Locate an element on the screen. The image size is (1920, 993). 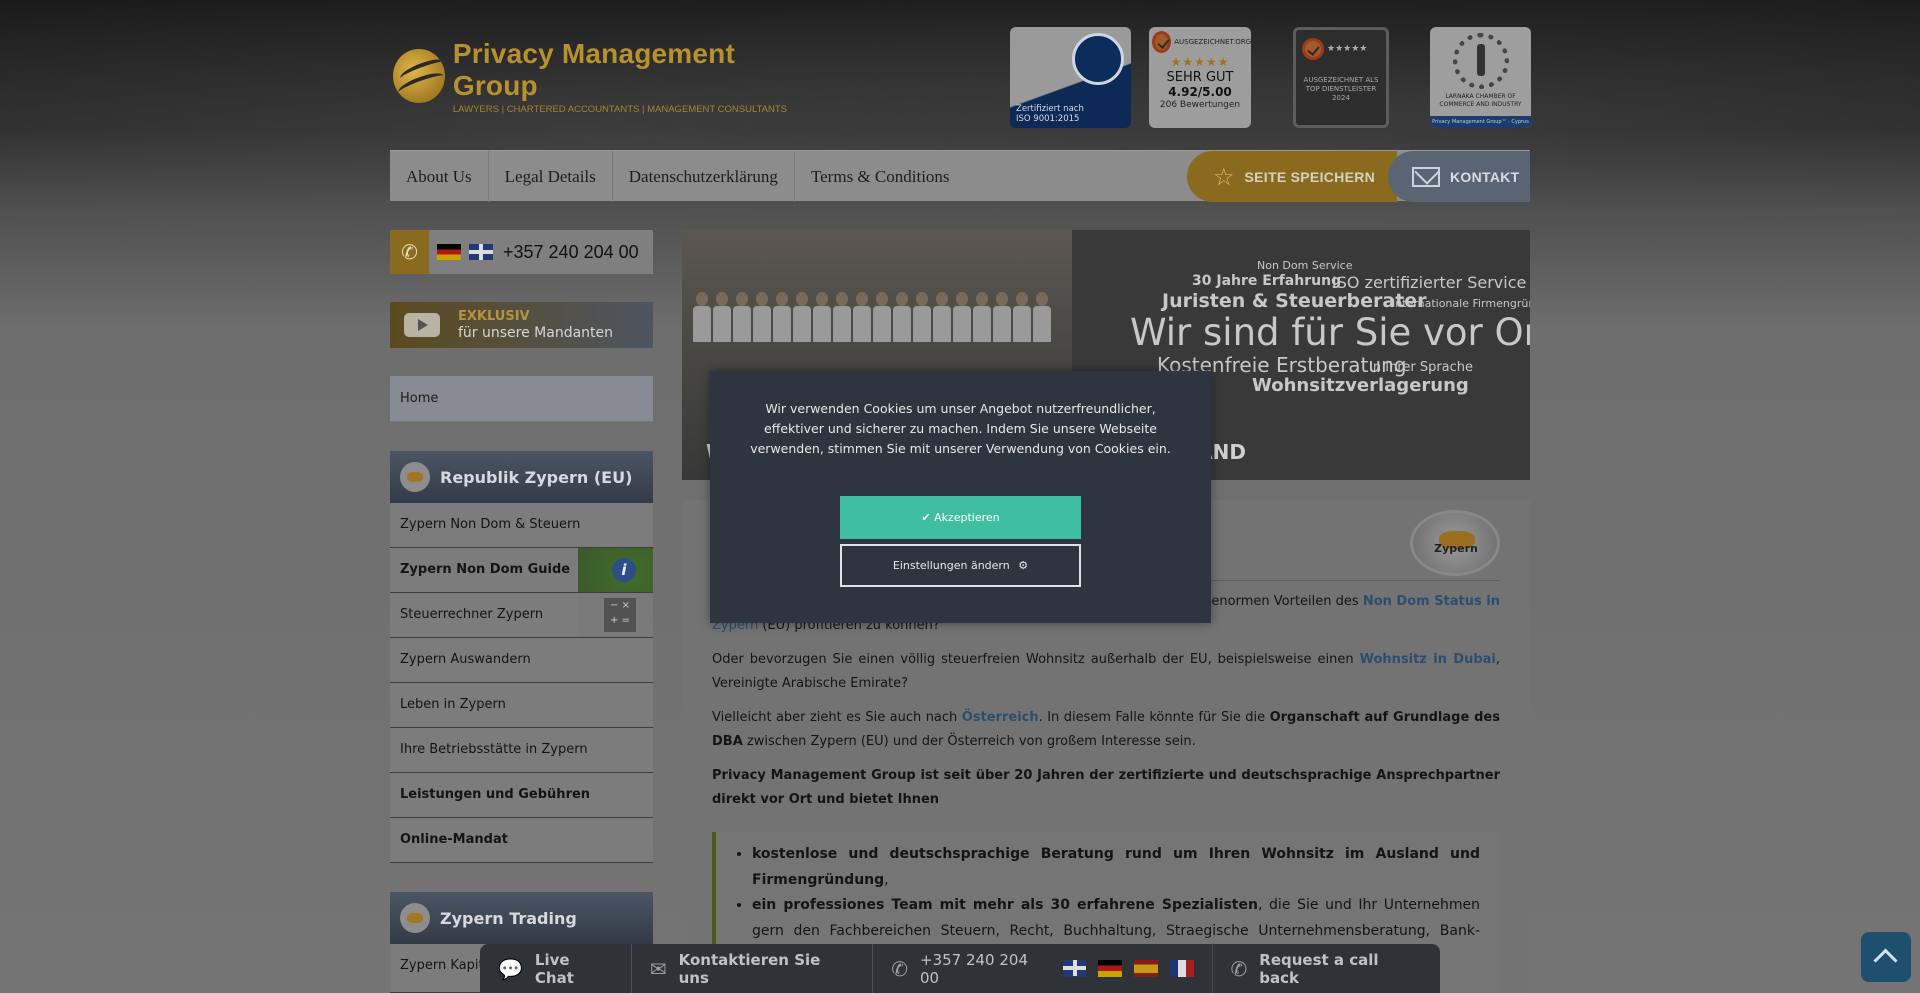
sidebar-item-non-dom-guide: Zypern Non Dom Guide is located at coordinates (521, 570).